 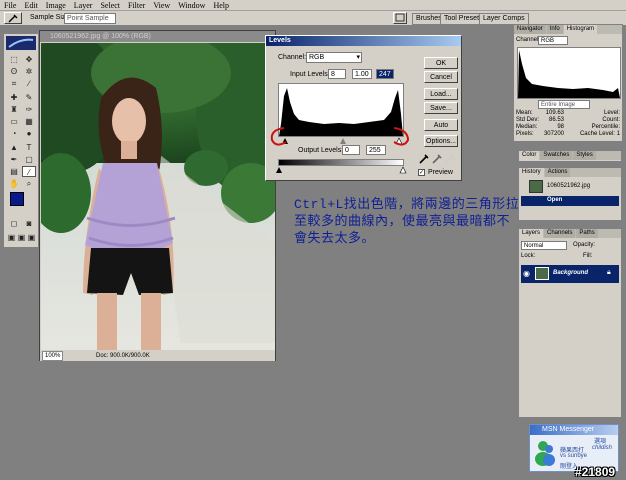 What do you see at coordinates (531, 233) in the screenshot?
I see `tab-layers: Layers` at bounding box center [531, 233].